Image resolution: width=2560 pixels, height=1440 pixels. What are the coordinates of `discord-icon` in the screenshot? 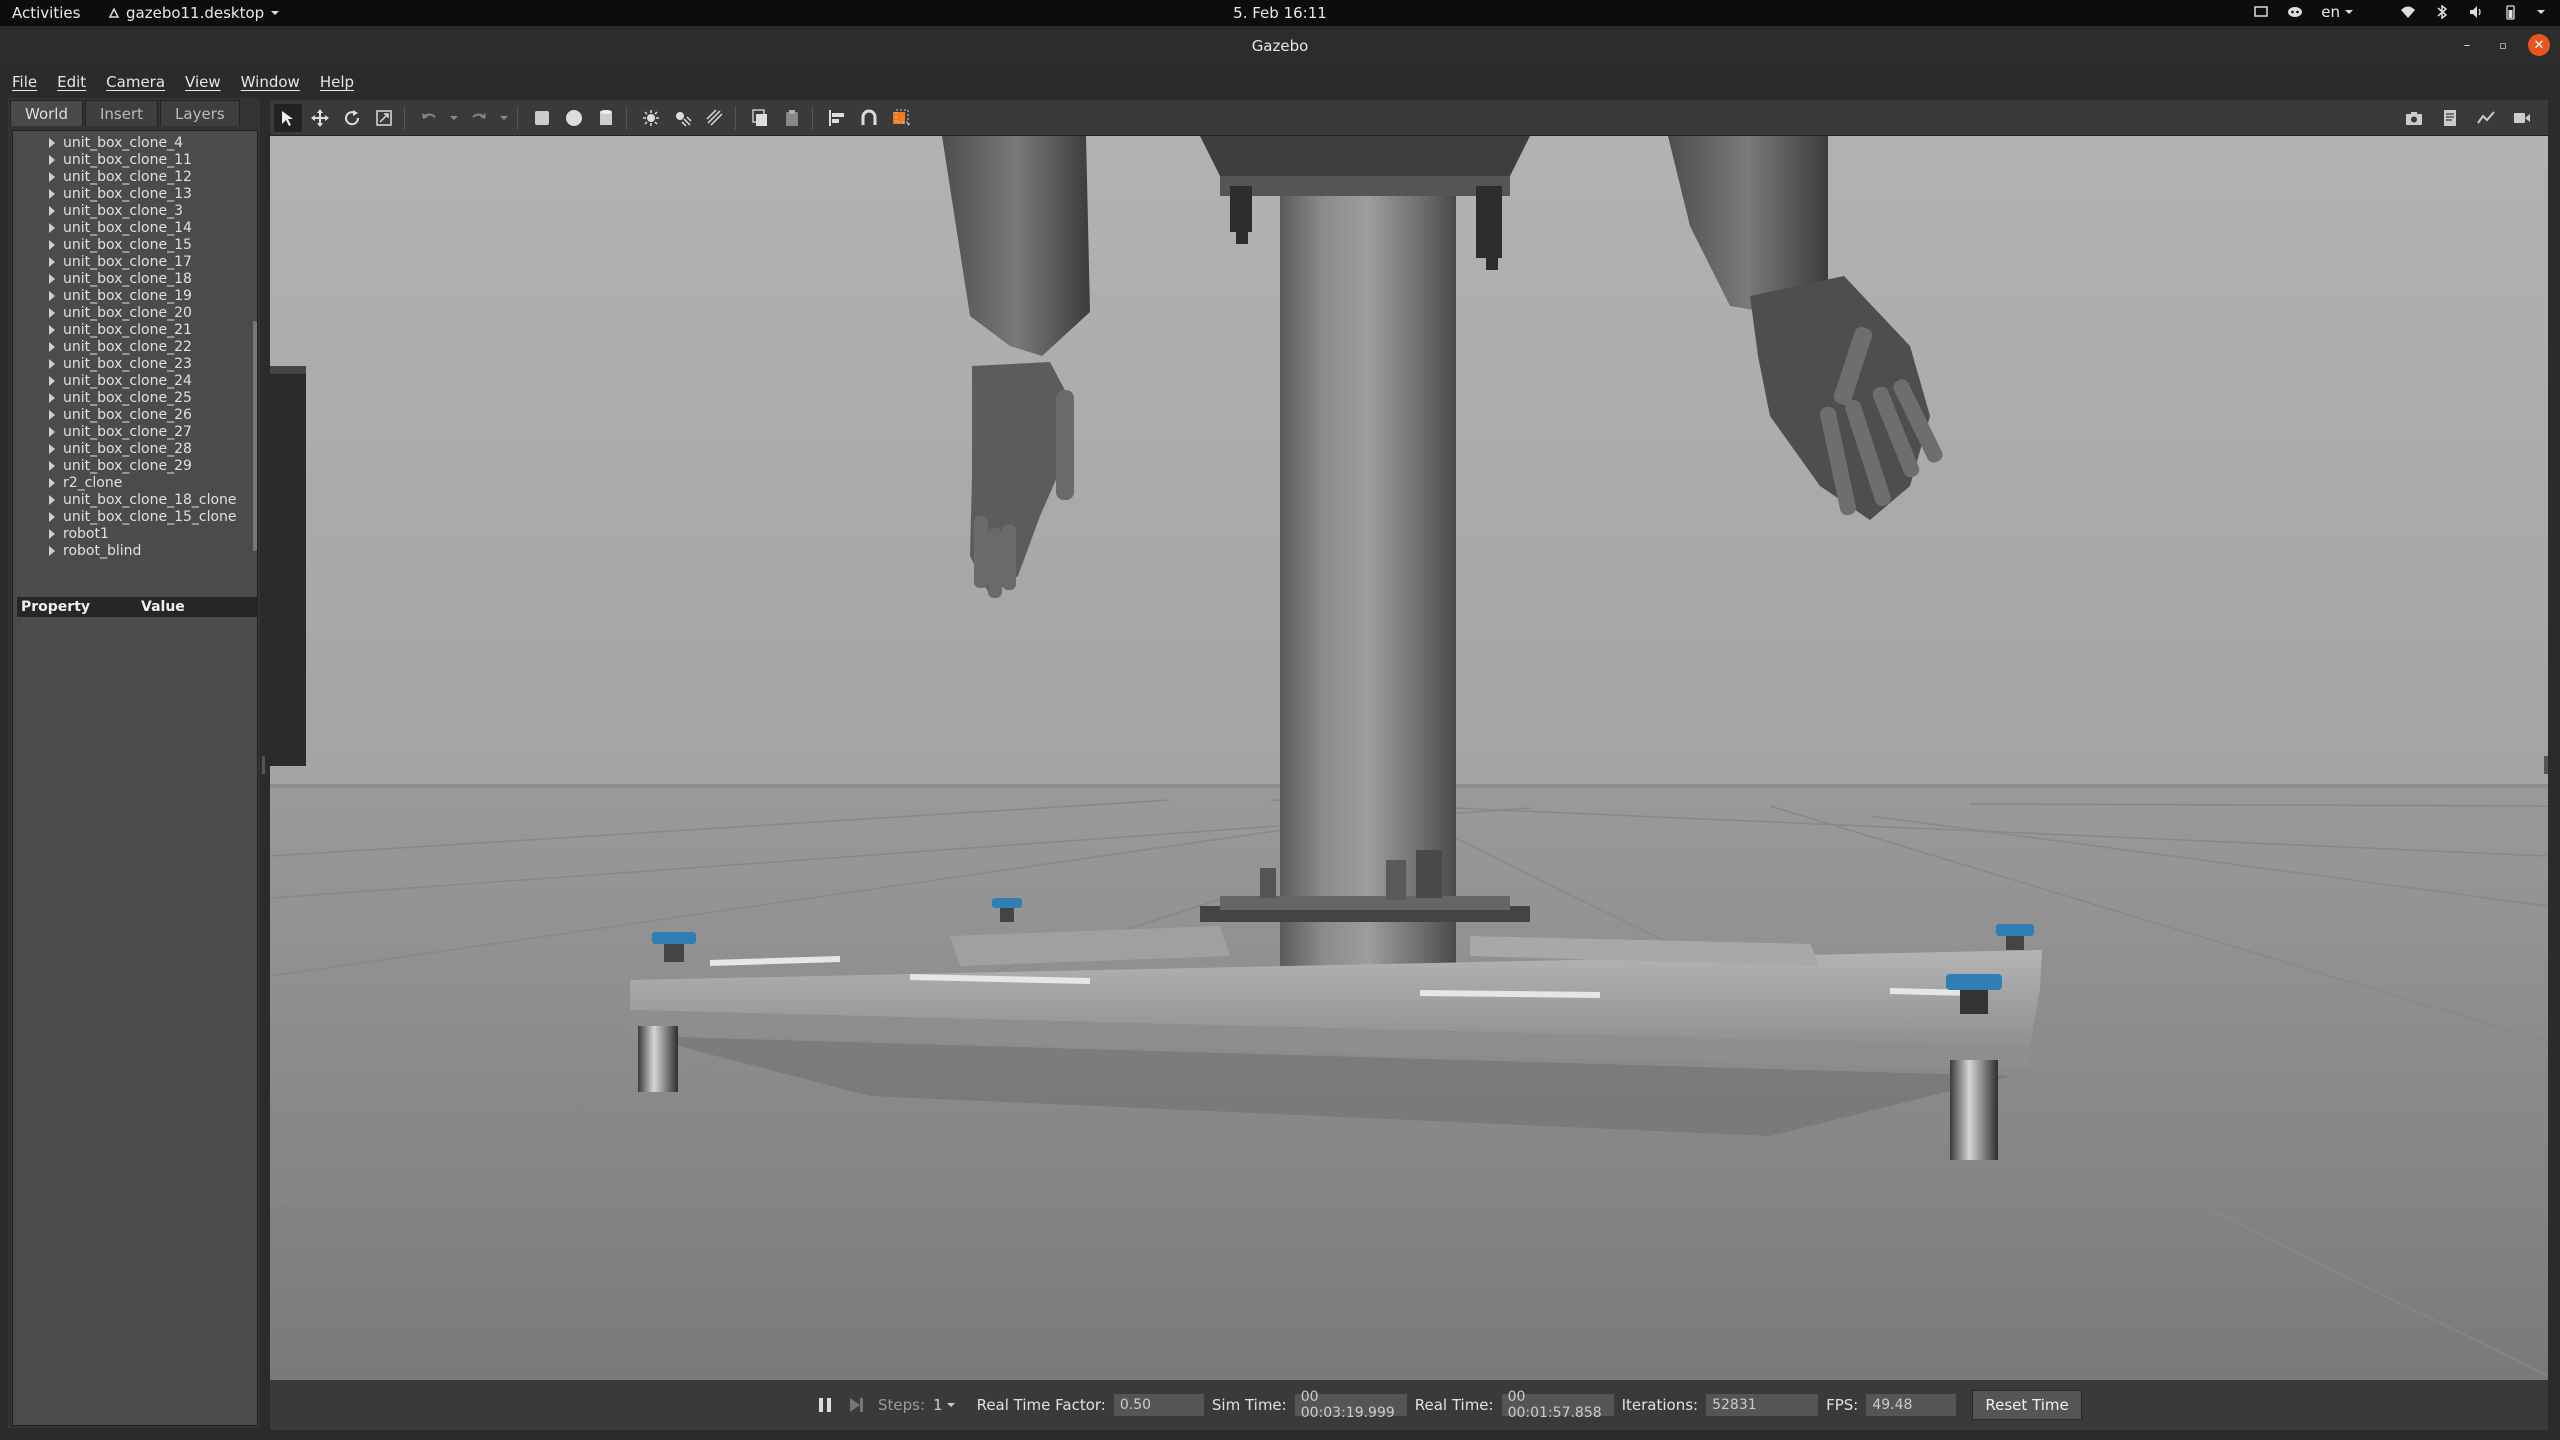 It's located at (2295, 12).